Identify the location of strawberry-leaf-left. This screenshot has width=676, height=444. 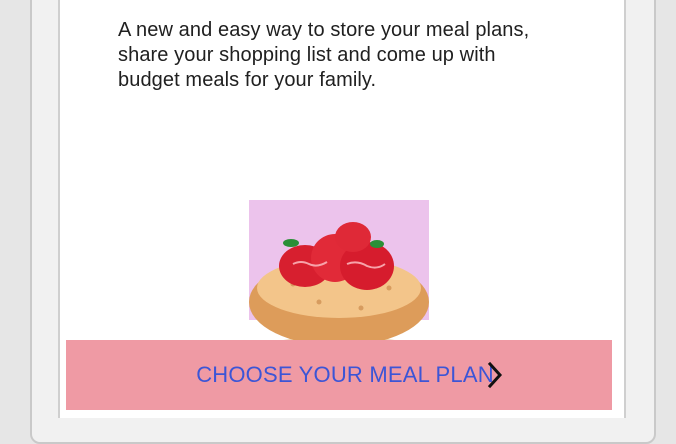
(291, 243).